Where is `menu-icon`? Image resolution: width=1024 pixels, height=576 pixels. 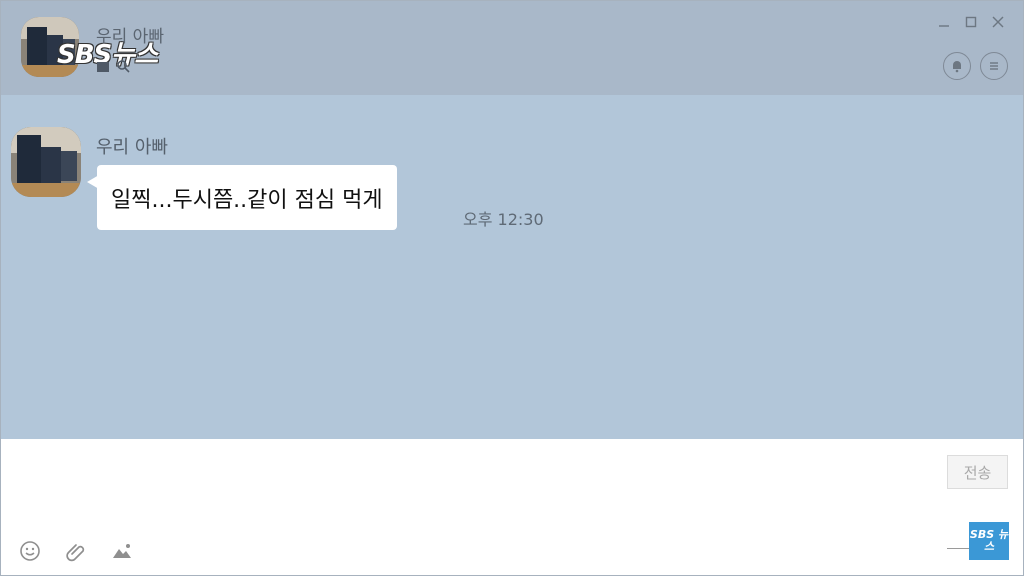
menu-icon is located at coordinates (994, 66).